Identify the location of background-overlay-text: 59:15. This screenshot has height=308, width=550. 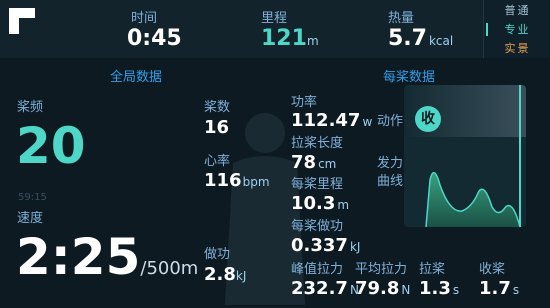
(32, 197).